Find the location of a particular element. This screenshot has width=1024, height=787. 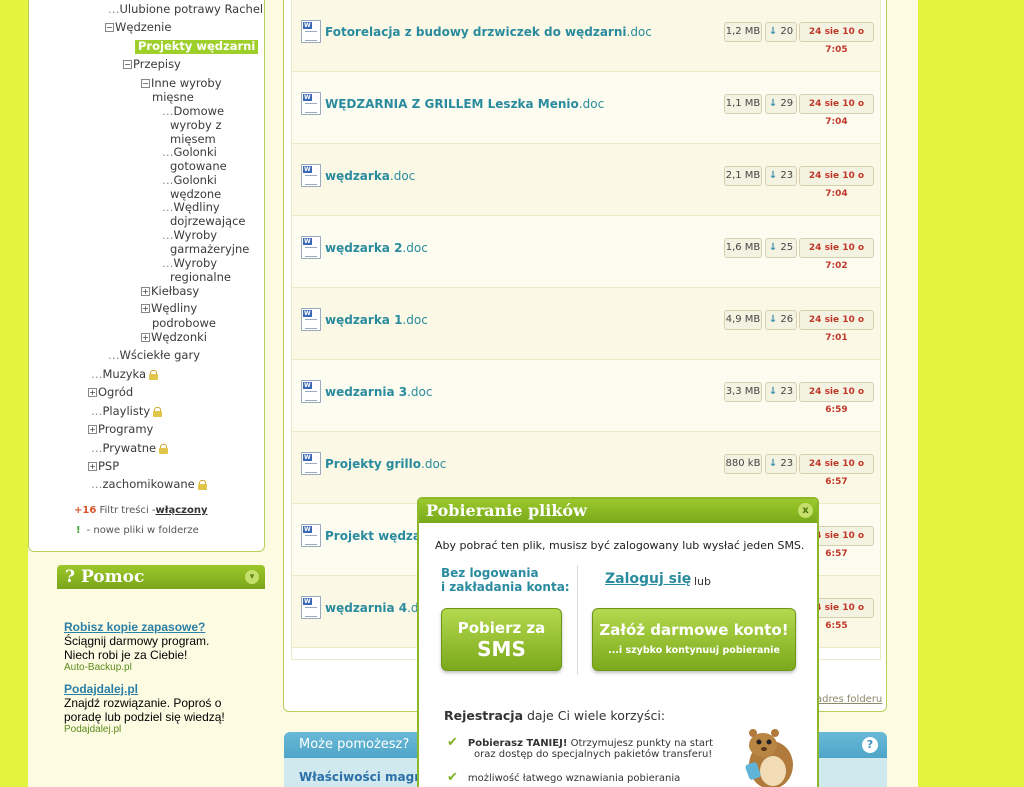

tree-item-projekty: Projekty wędzarni is located at coordinates (197, 46).